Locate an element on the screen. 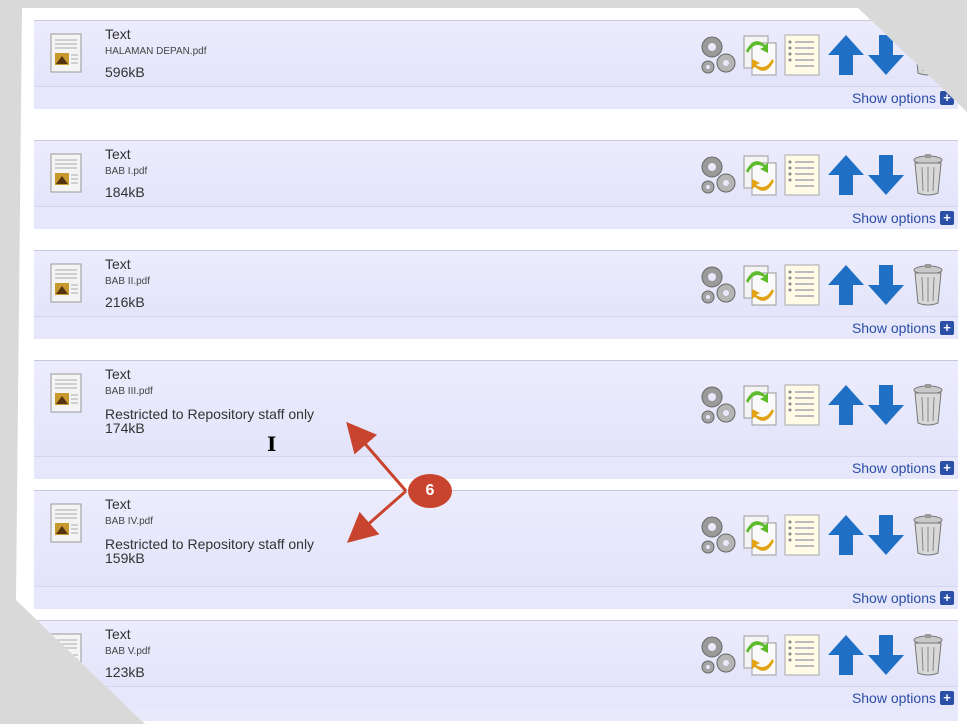  document-size: 216kB is located at coordinates (125, 302).